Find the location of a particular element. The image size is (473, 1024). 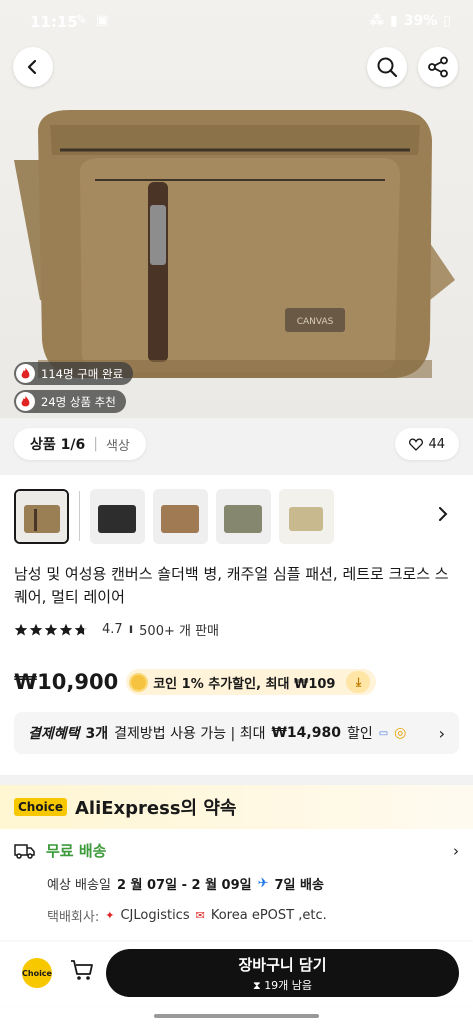

delivery-days: 7일 배송 is located at coordinates (299, 885).